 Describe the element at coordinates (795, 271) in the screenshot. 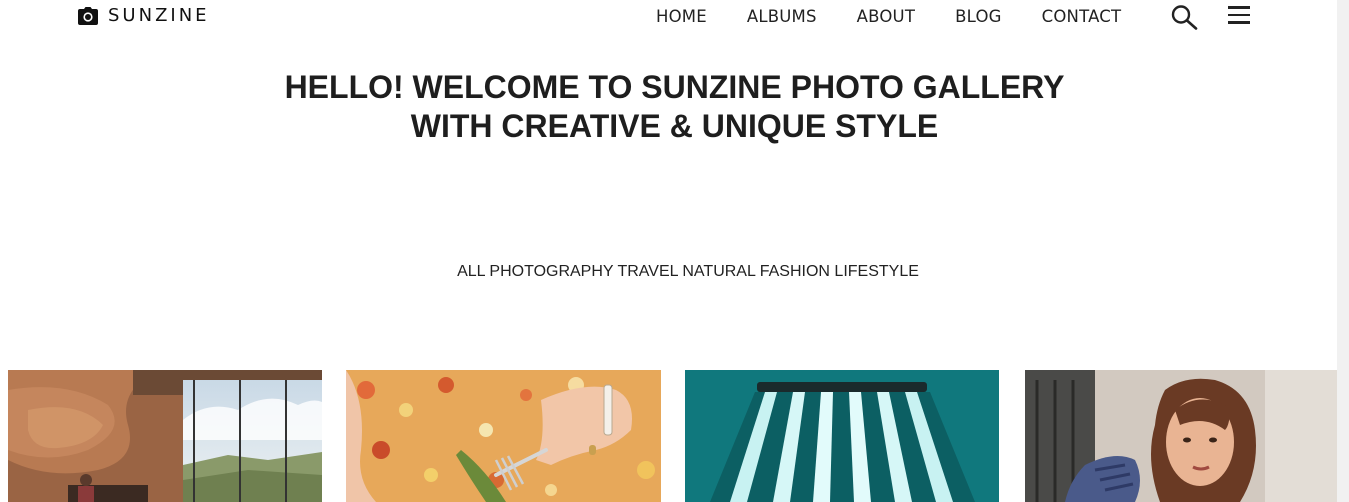

I see `filter-fashion: FASHION` at that location.